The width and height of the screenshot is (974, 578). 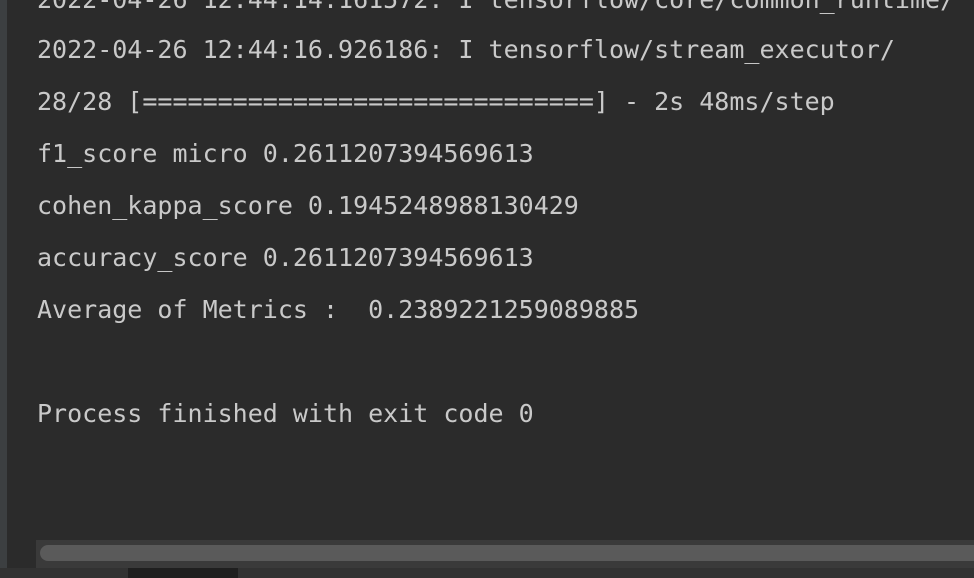 I want to click on bottom-tool-strip, so click(x=487, y=573).